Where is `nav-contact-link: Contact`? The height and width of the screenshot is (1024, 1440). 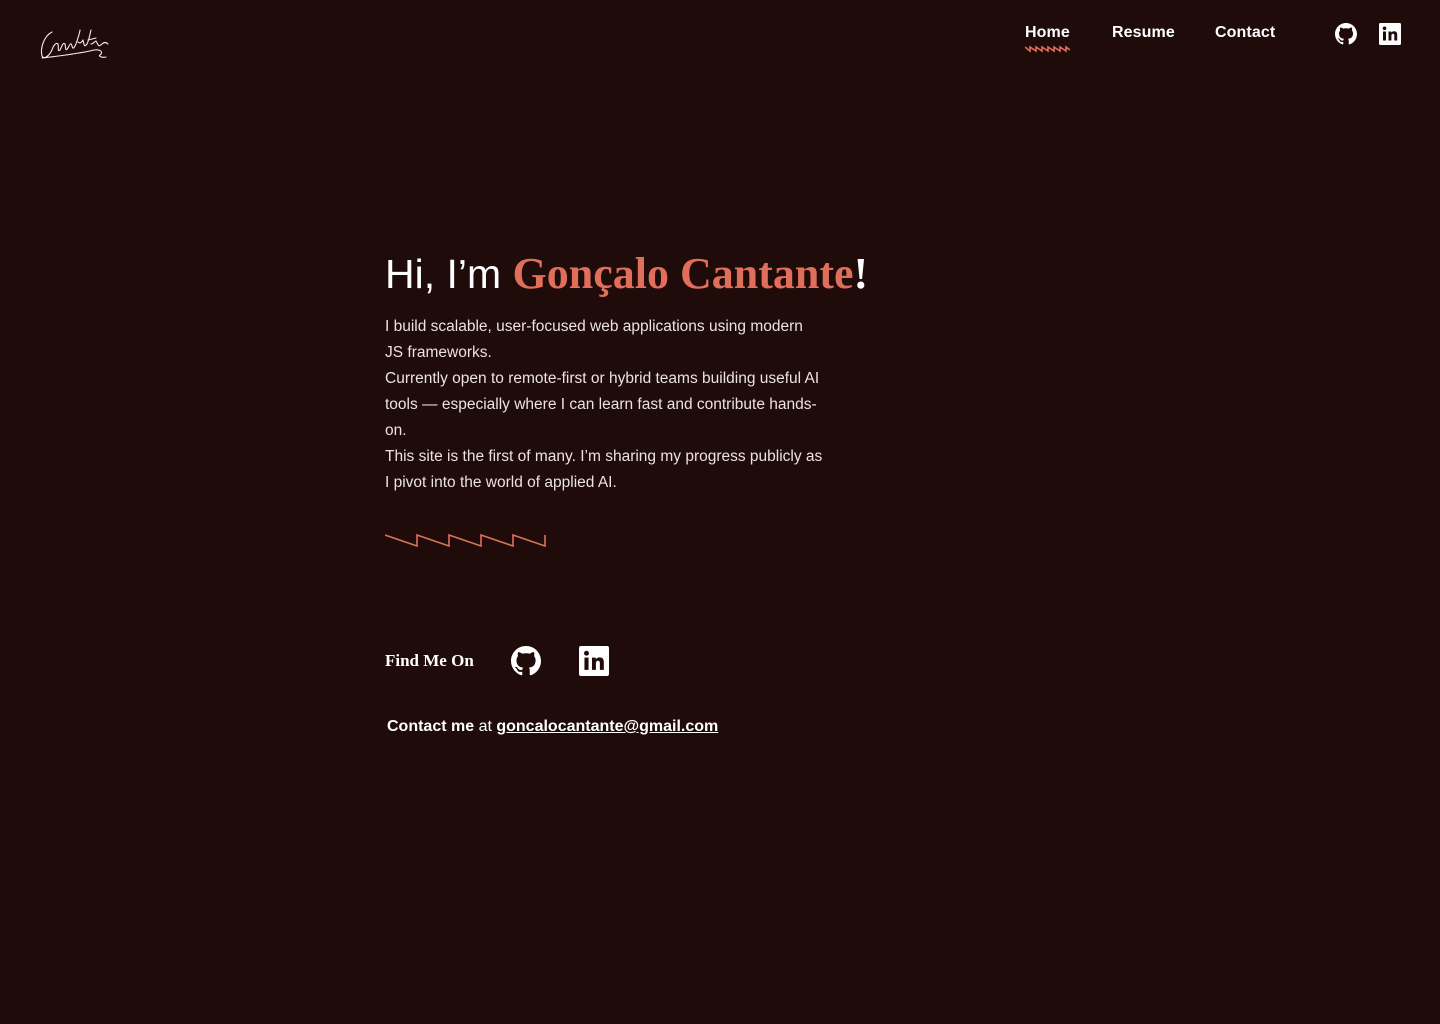 nav-contact-link: Contact is located at coordinates (1245, 33).